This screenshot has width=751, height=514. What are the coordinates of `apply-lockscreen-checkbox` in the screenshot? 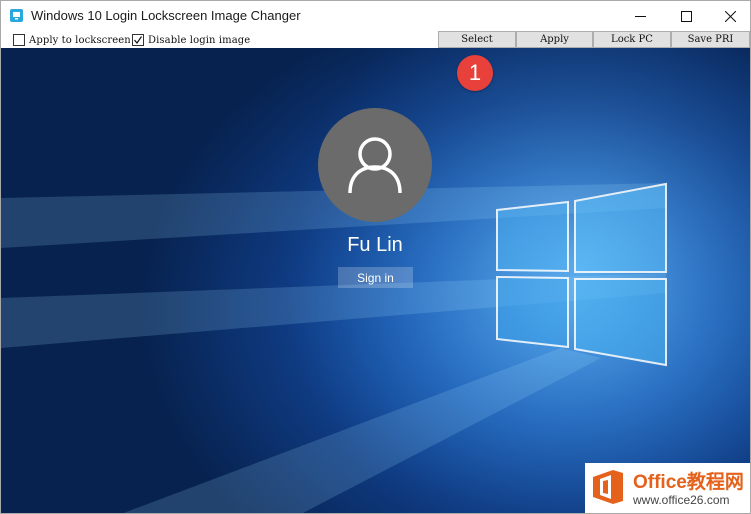 It's located at (19, 40).